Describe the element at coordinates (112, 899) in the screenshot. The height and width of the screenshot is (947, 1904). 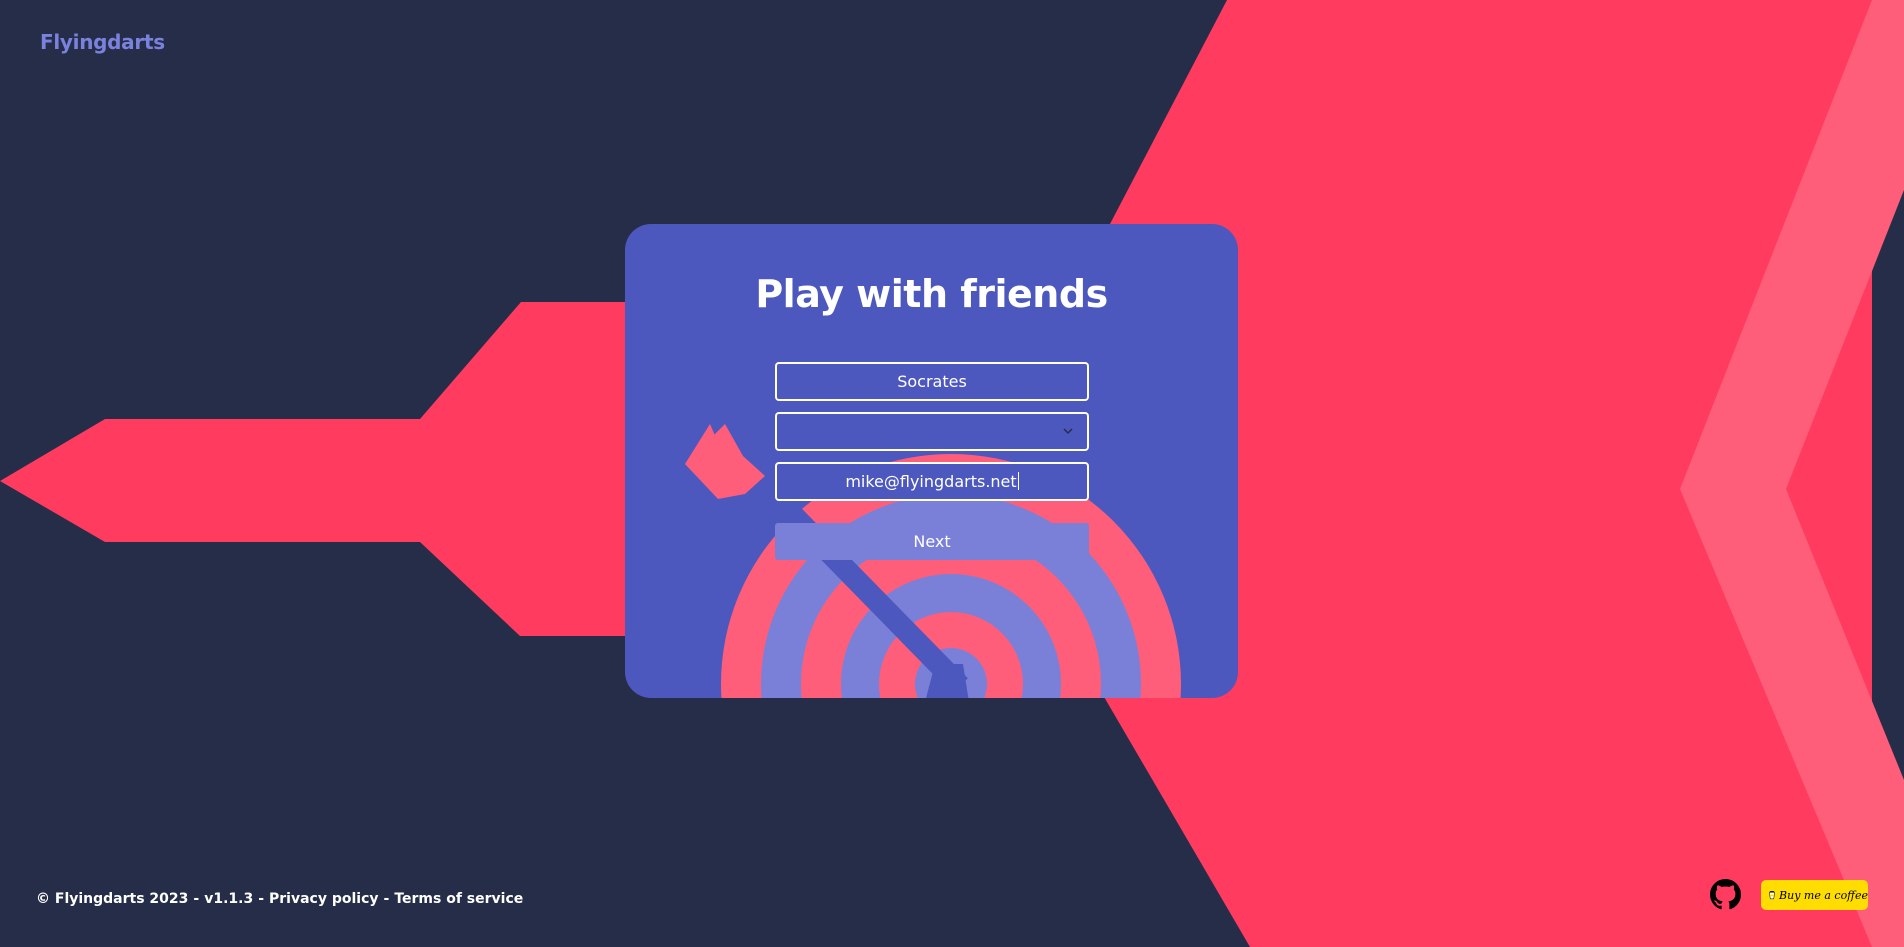
I see `copyright-text: © Flyingdarts 2023` at that location.